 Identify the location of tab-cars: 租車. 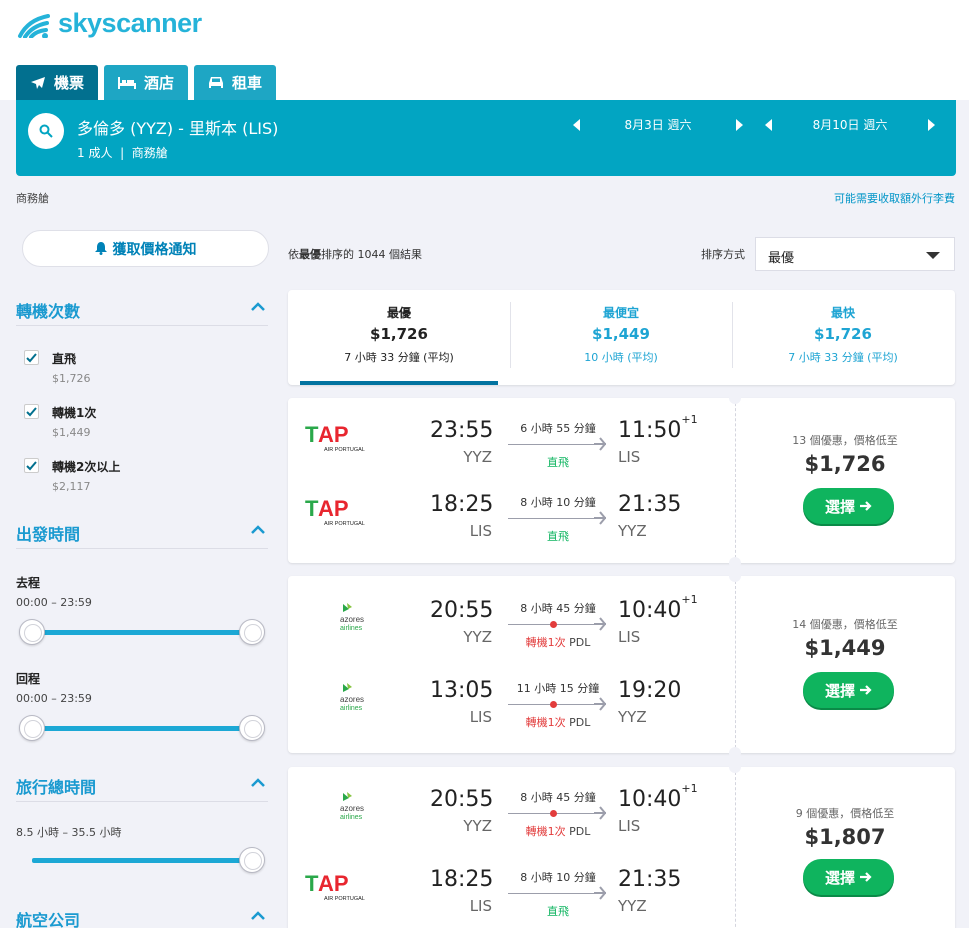
(235, 82).